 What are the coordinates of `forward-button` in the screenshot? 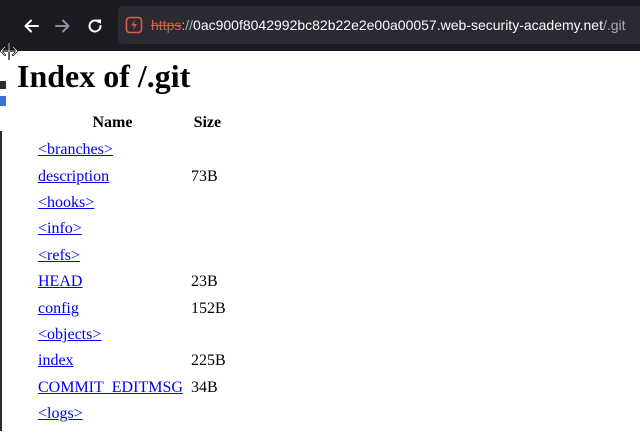 It's located at (63, 26).